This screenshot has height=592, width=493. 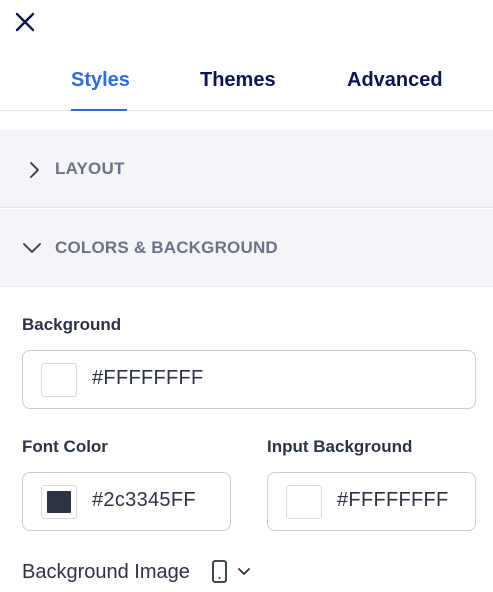 What do you see at coordinates (246, 120) in the screenshot?
I see `section-spacer` at bounding box center [246, 120].